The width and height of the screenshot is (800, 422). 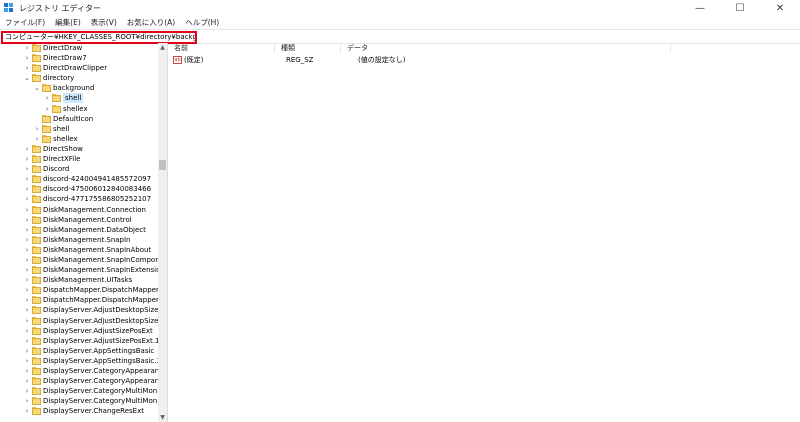 What do you see at coordinates (78, 230) in the screenshot?
I see `tree-item: › DiskManagement.DataObject` at bounding box center [78, 230].